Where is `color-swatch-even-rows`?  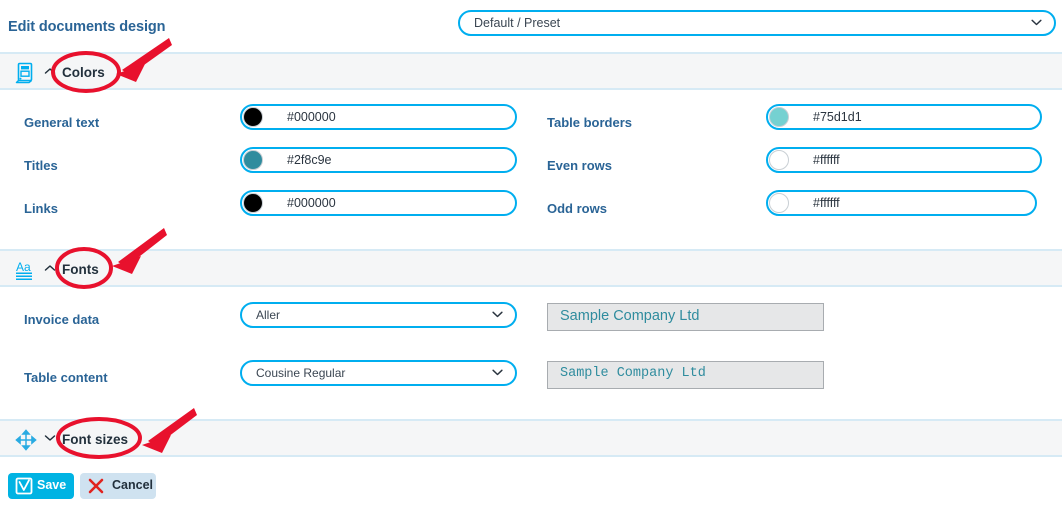
color-swatch-even-rows is located at coordinates (779, 160).